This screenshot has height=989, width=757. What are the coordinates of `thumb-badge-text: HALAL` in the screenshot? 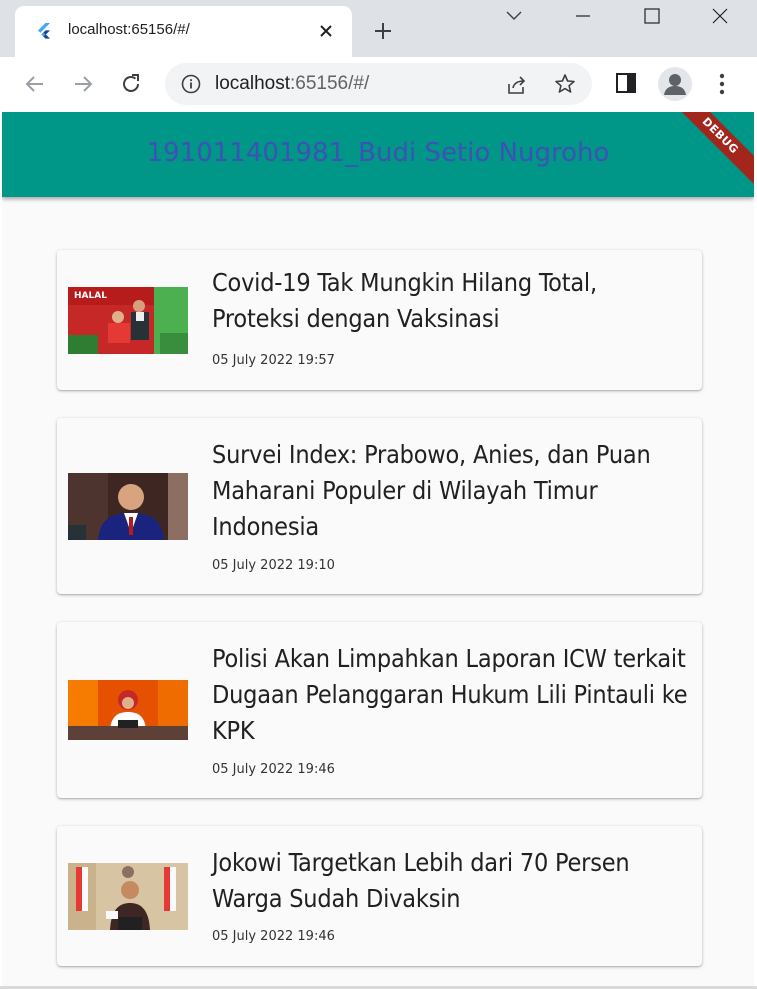 It's located at (90, 296).